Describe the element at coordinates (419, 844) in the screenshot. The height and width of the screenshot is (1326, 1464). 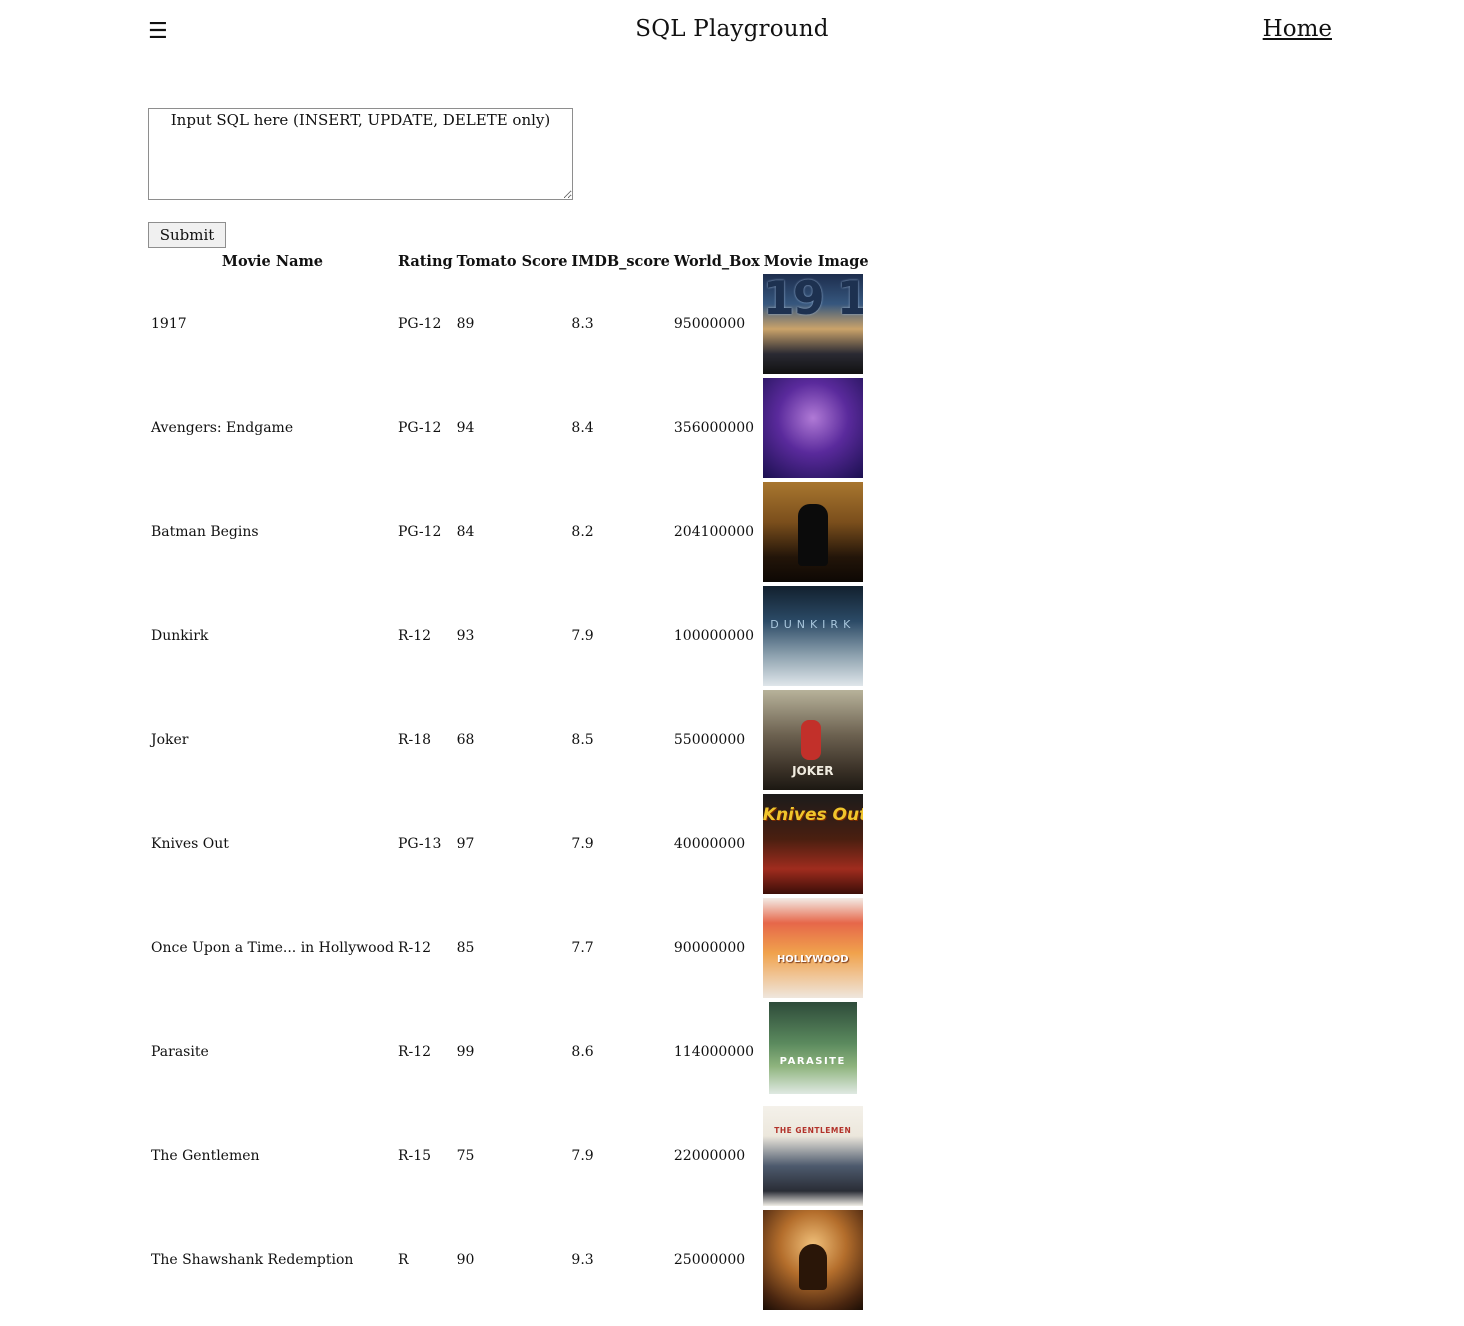
I see `rating-cell: PG-13` at that location.